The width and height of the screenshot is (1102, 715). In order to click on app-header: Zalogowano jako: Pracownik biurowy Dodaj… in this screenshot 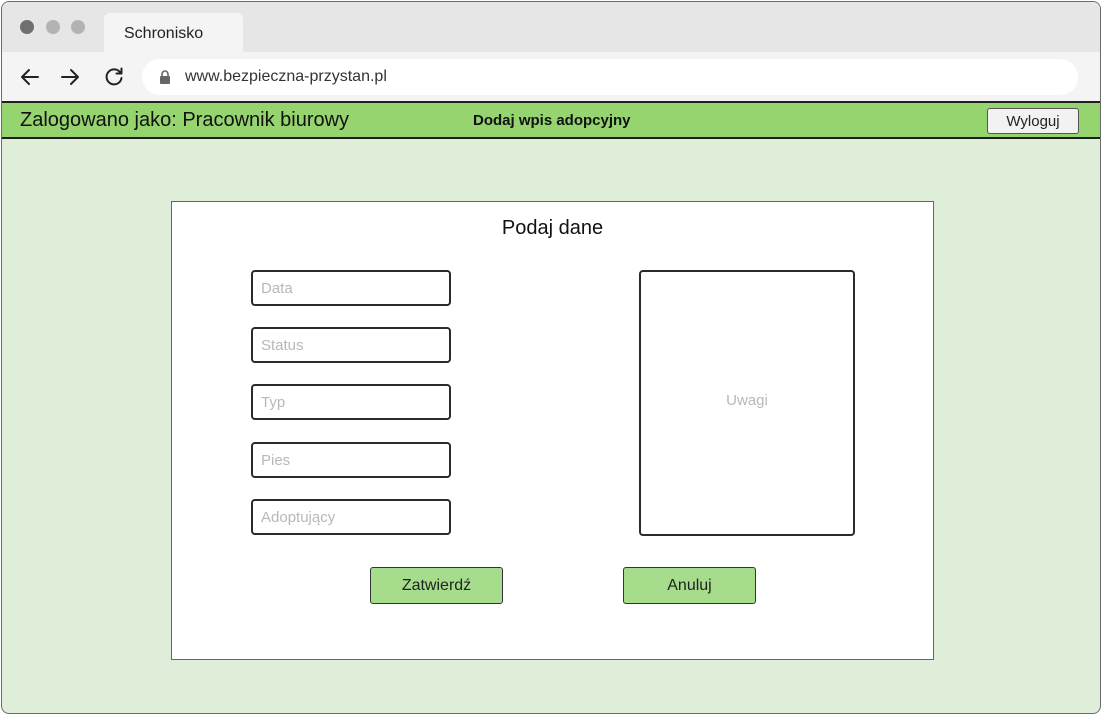, I will do `click(551, 120)`.